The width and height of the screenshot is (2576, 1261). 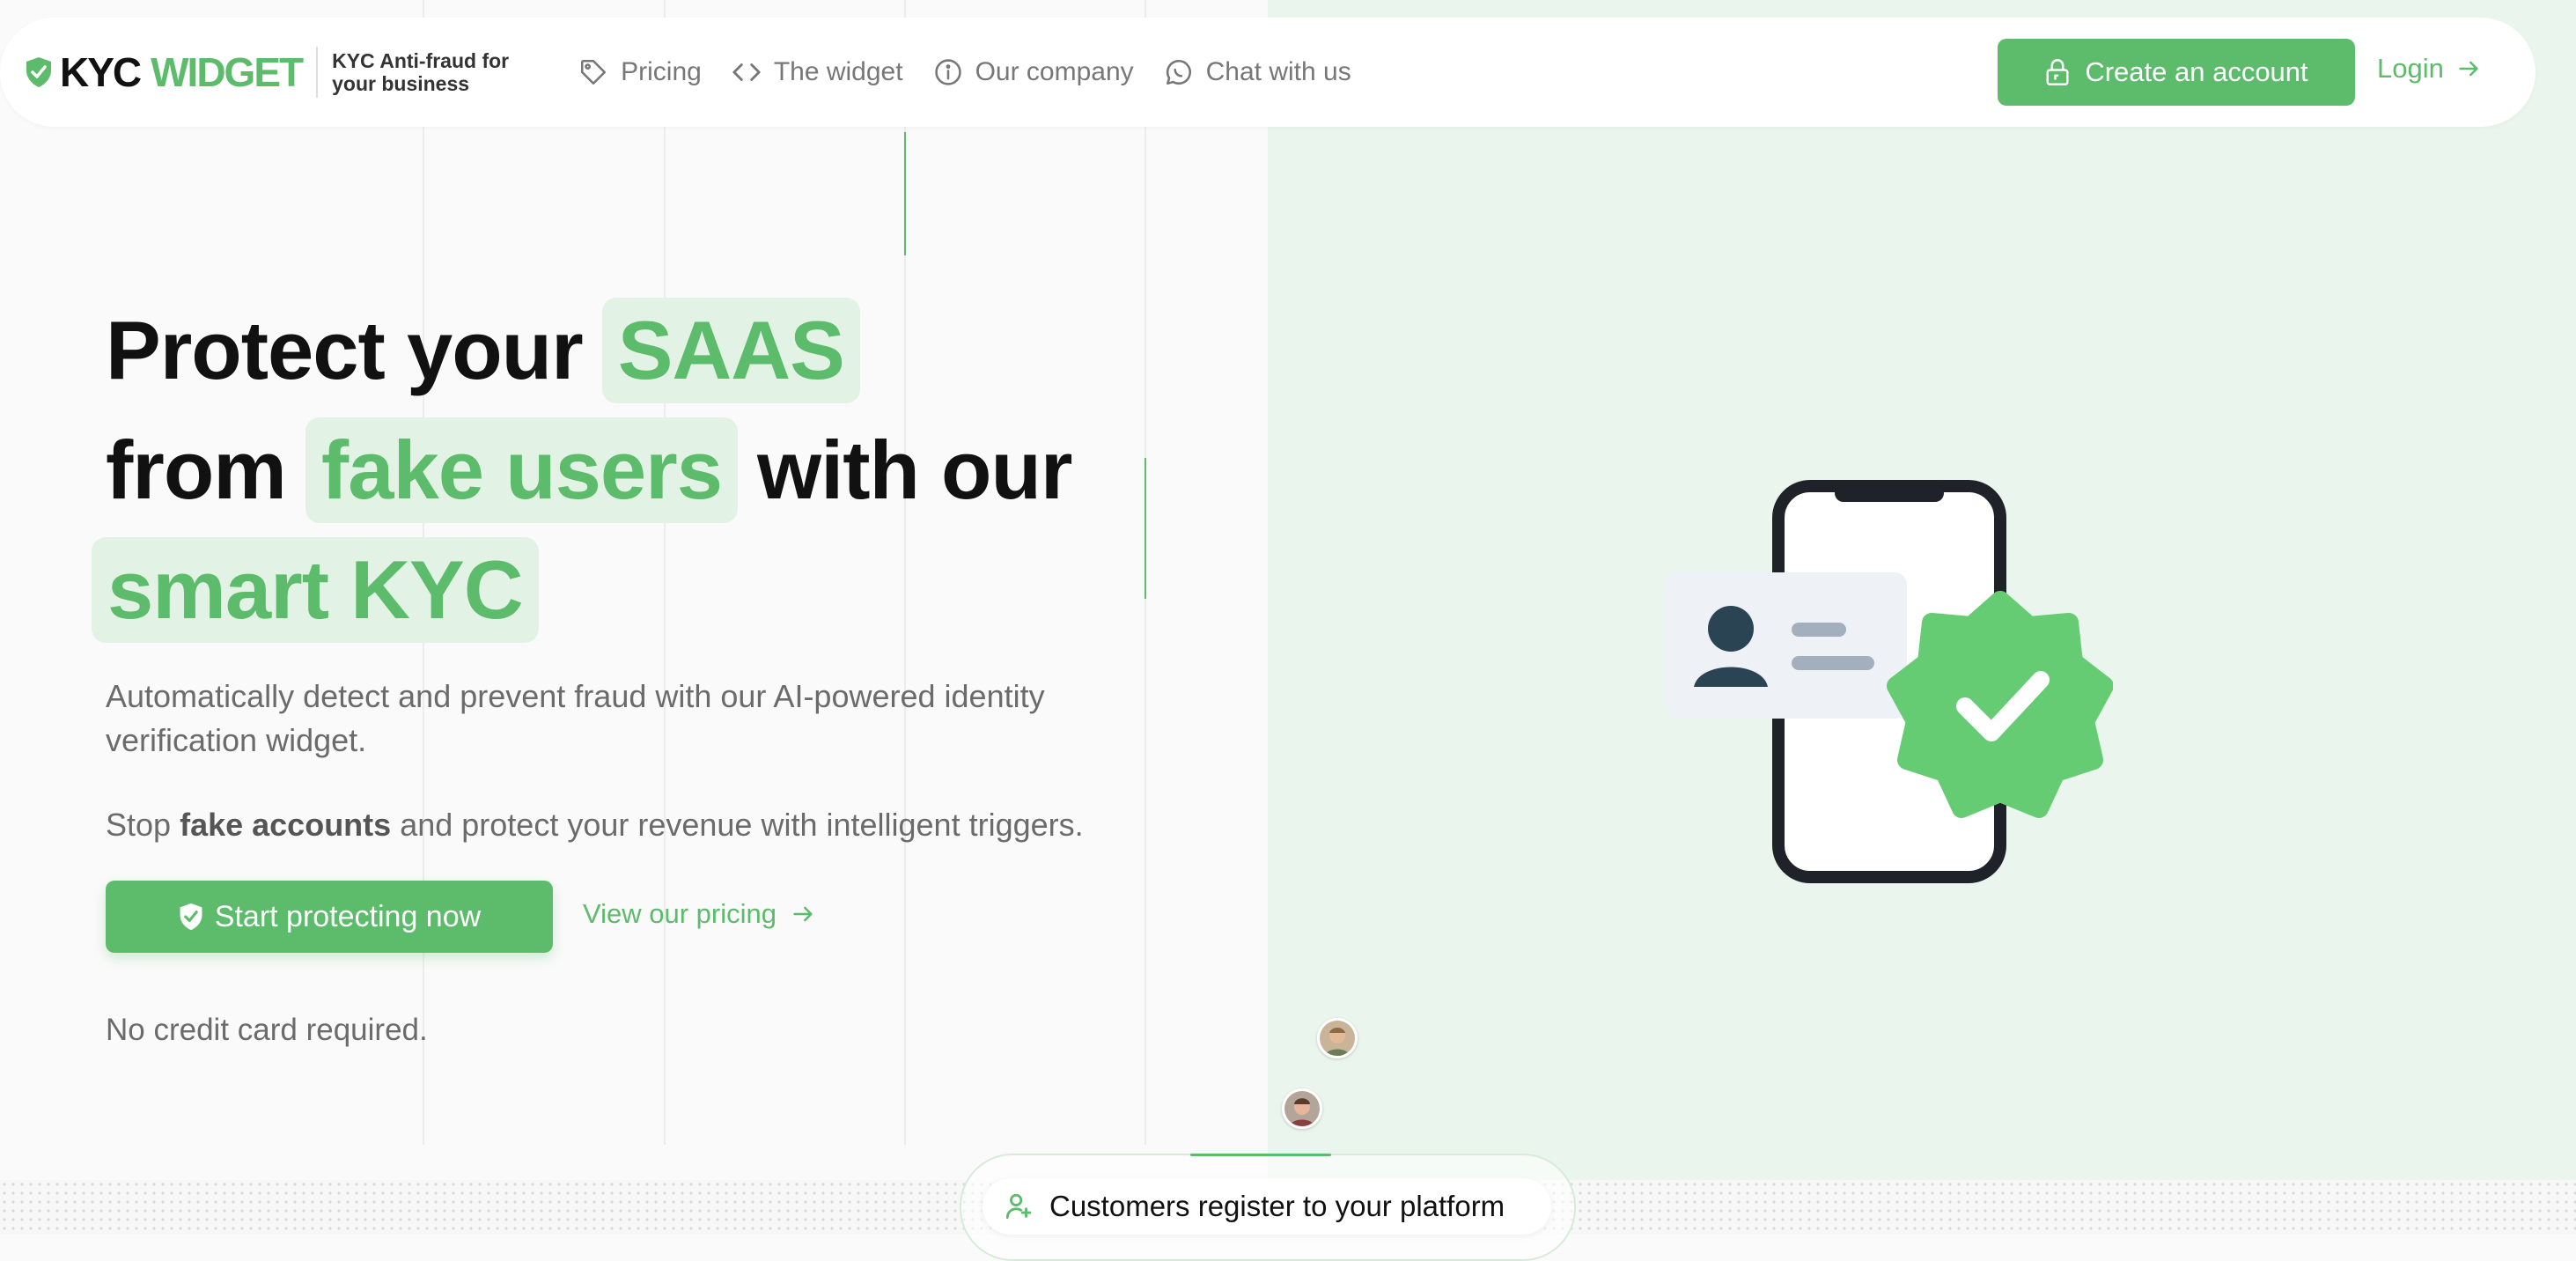 I want to click on headline-highlight-smart-kyc: smart KYC, so click(x=316, y=590).